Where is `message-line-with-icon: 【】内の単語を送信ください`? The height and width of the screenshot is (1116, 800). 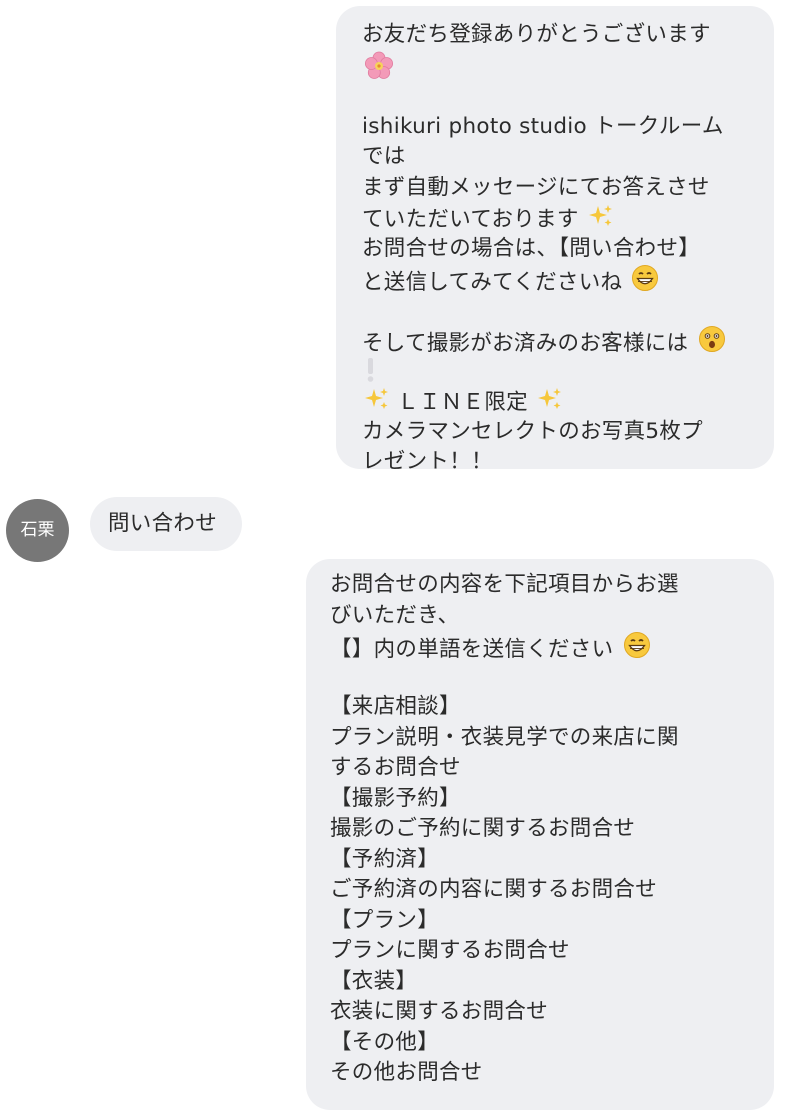 message-line-with-icon: 【】内の単語を送信ください is located at coordinates (543, 646).